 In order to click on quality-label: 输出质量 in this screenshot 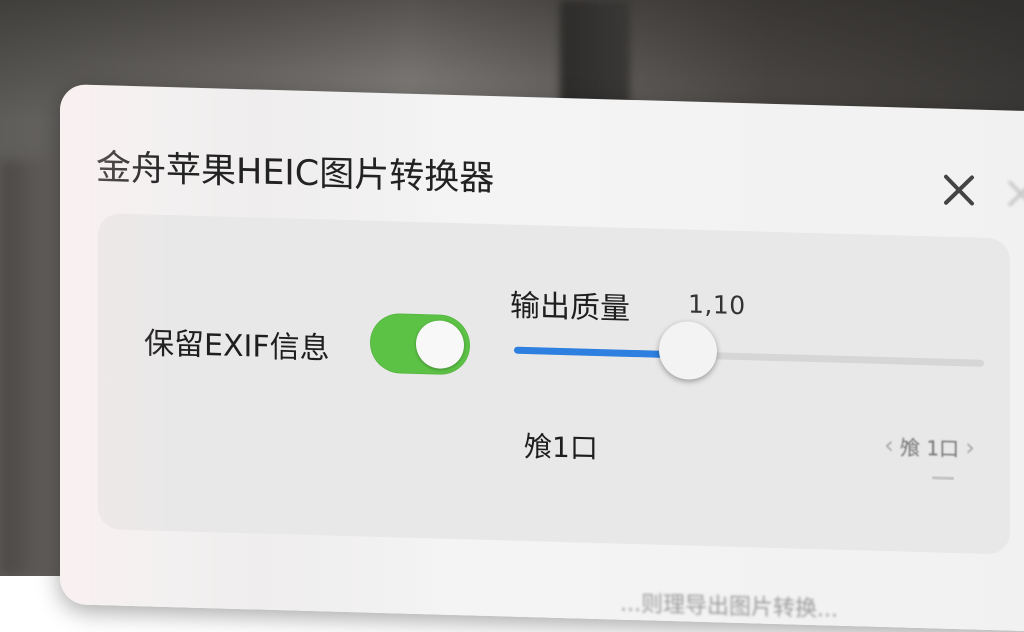, I will do `click(570, 307)`.